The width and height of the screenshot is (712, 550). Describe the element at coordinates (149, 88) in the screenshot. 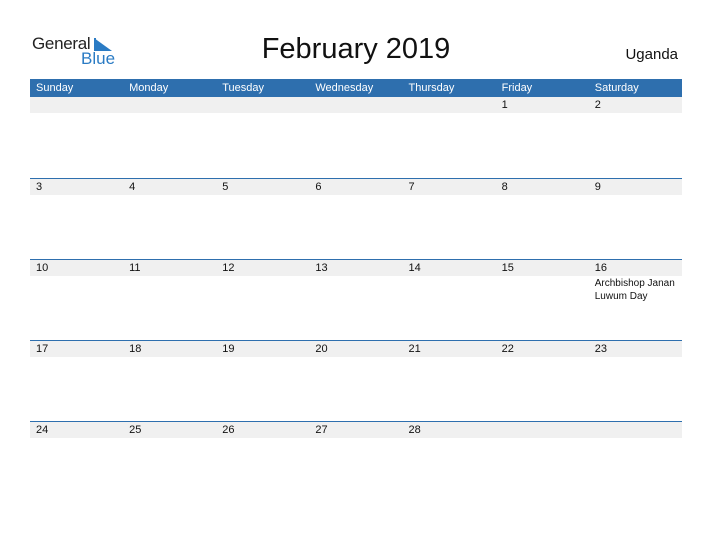

I see `weekday-monday: Monday` at that location.